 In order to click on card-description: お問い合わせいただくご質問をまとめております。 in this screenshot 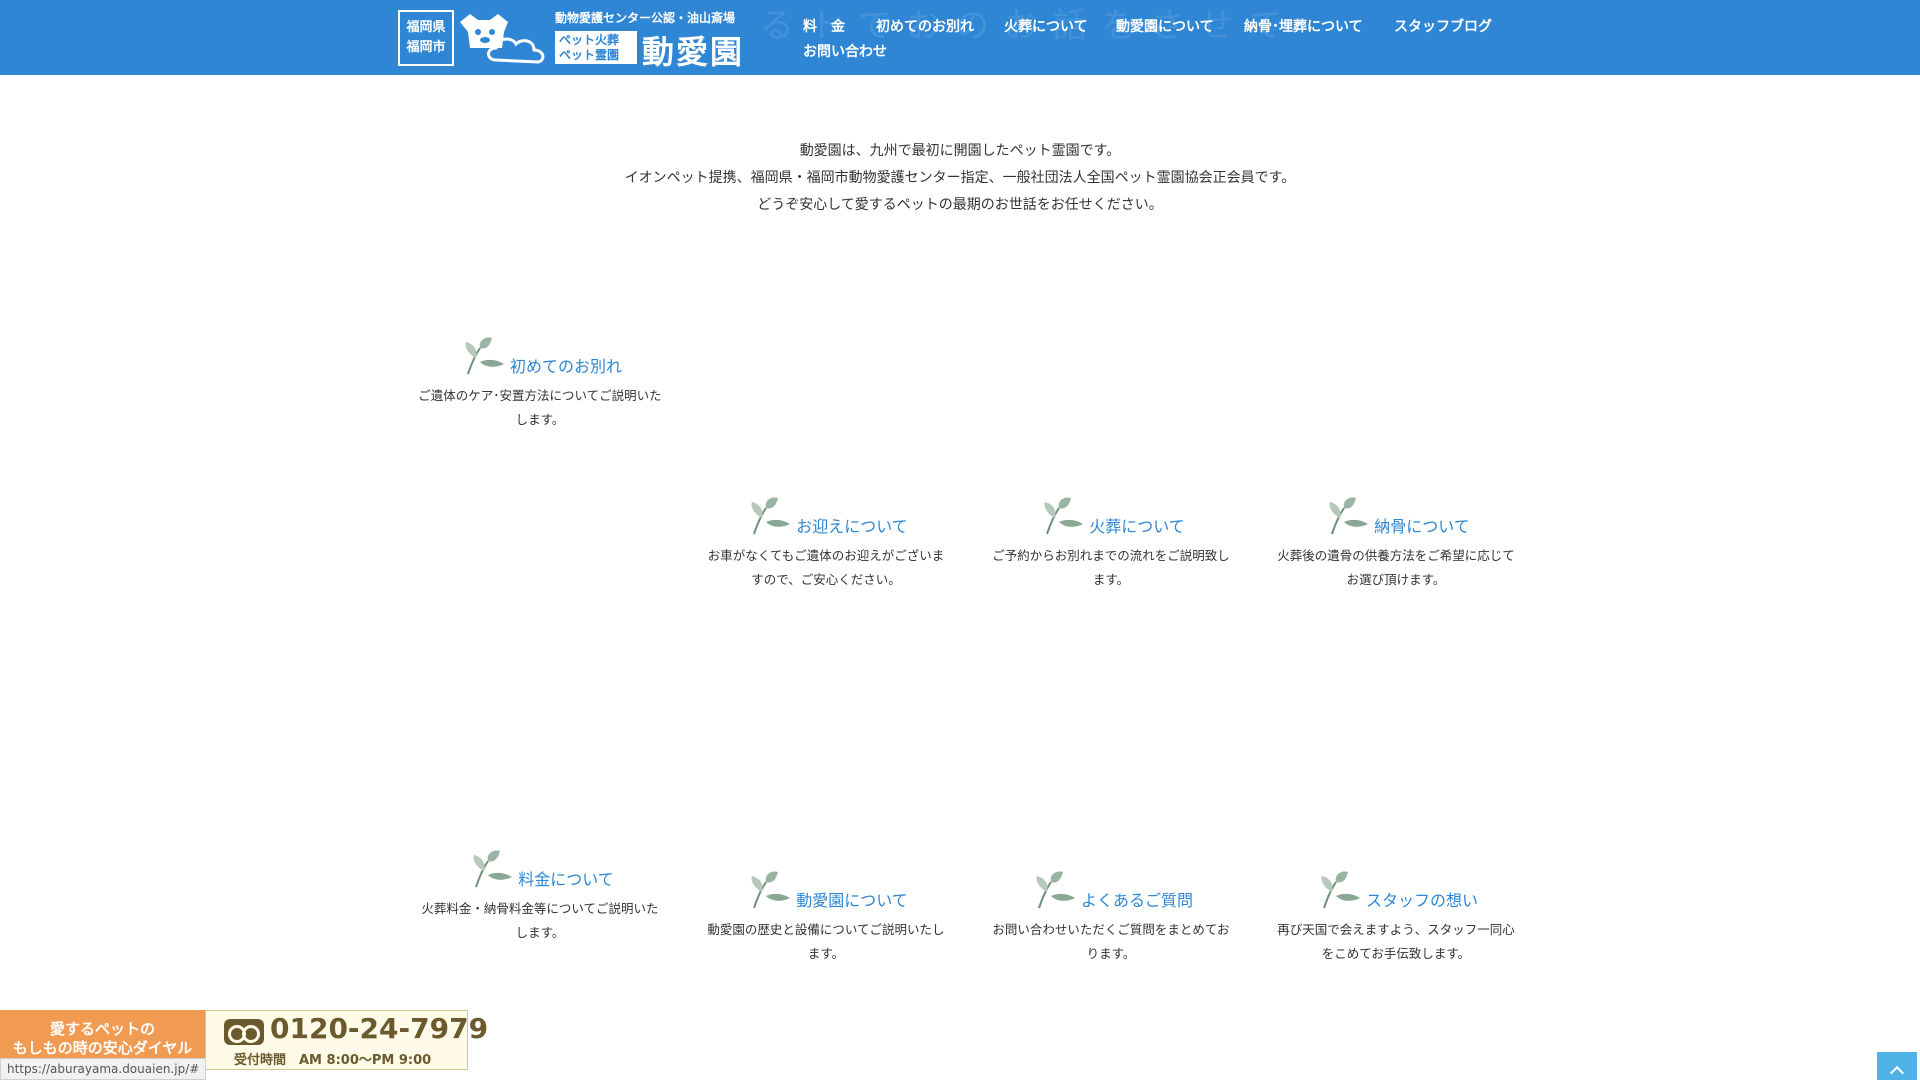, I will do `click(1111, 941)`.